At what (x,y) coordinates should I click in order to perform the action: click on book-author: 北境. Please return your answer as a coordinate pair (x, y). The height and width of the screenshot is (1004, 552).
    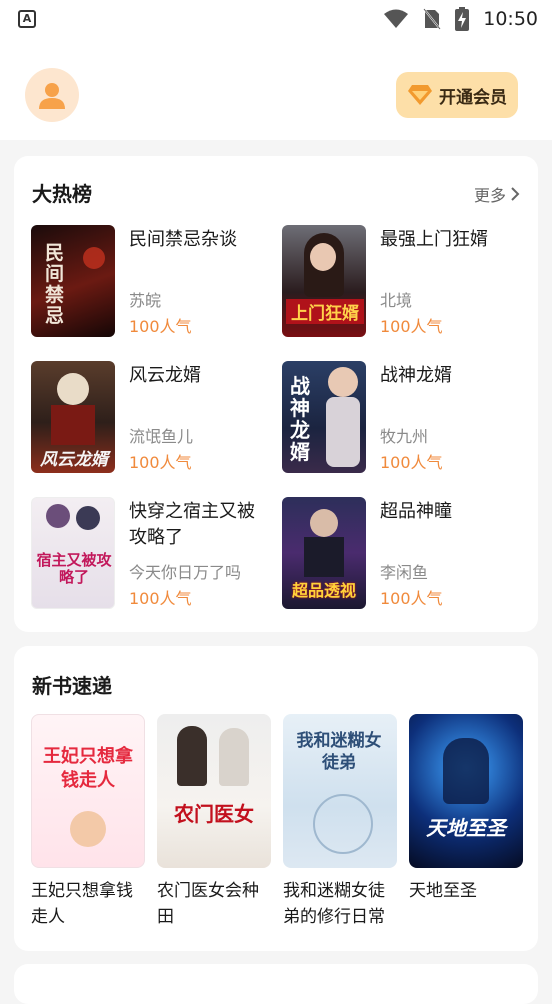
    Looking at the image, I should click on (396, 300).